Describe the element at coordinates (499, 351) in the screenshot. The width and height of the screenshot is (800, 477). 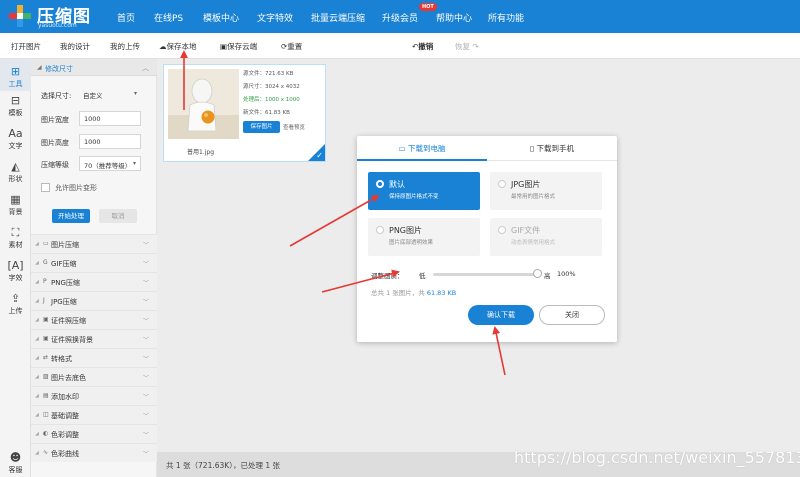
I see `arrow-to-confirm-button` at that location.